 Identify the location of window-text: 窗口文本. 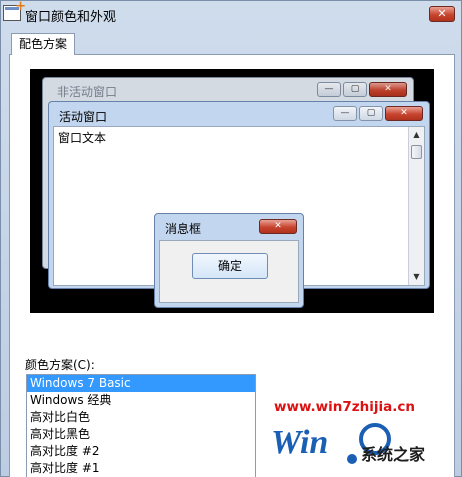
(82, 138).